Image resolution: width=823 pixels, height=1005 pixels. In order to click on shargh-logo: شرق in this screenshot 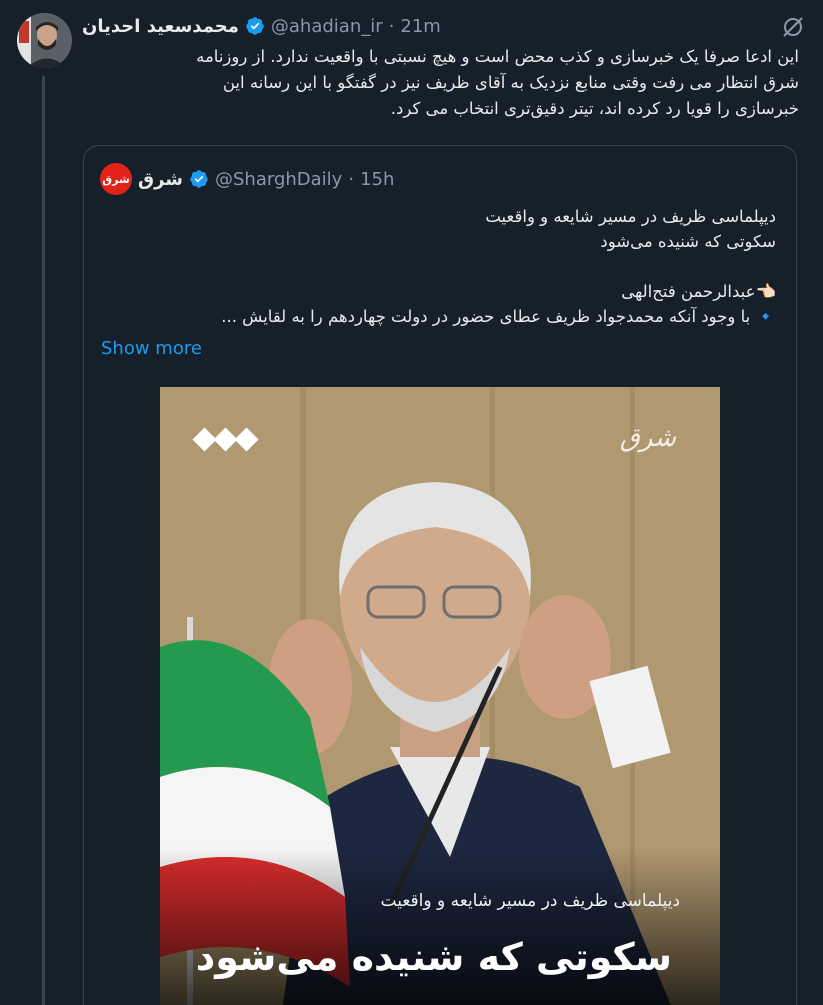, I will do `click(647, 438)`.